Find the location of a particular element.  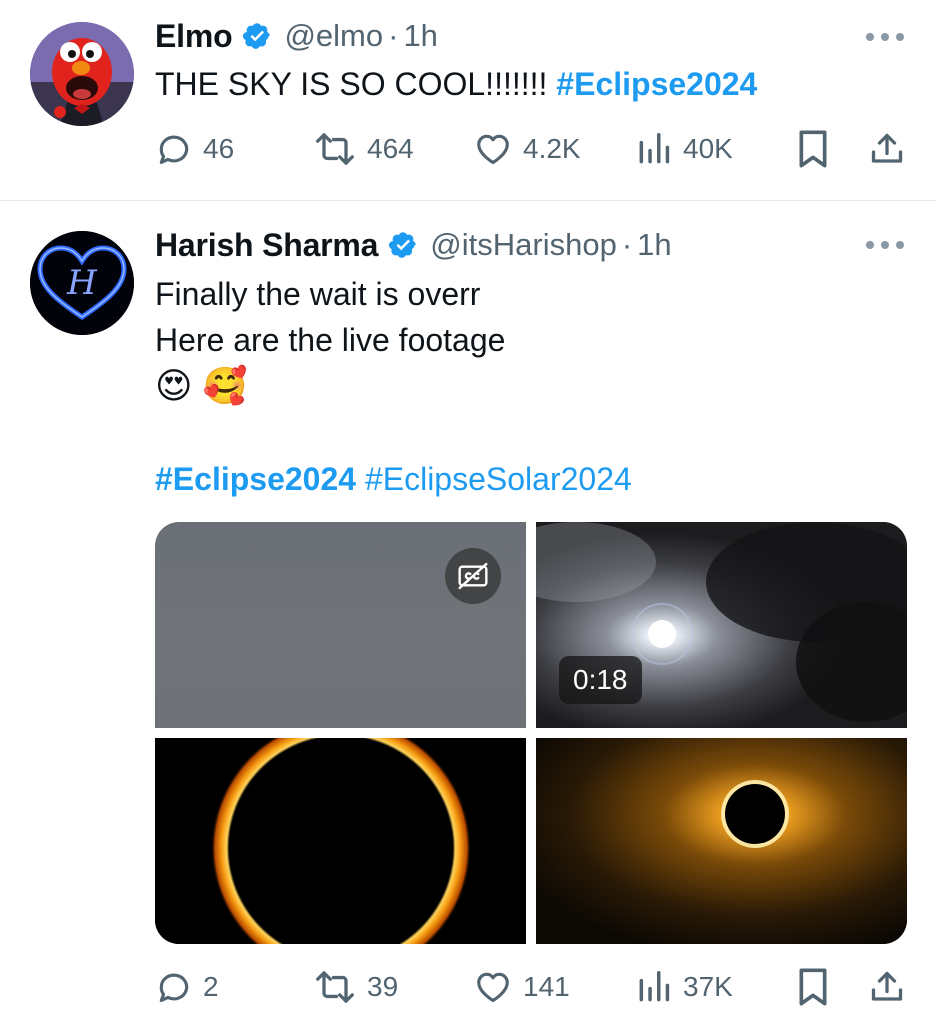

video-duration: 0:18 is located at coordinates (600, 680).